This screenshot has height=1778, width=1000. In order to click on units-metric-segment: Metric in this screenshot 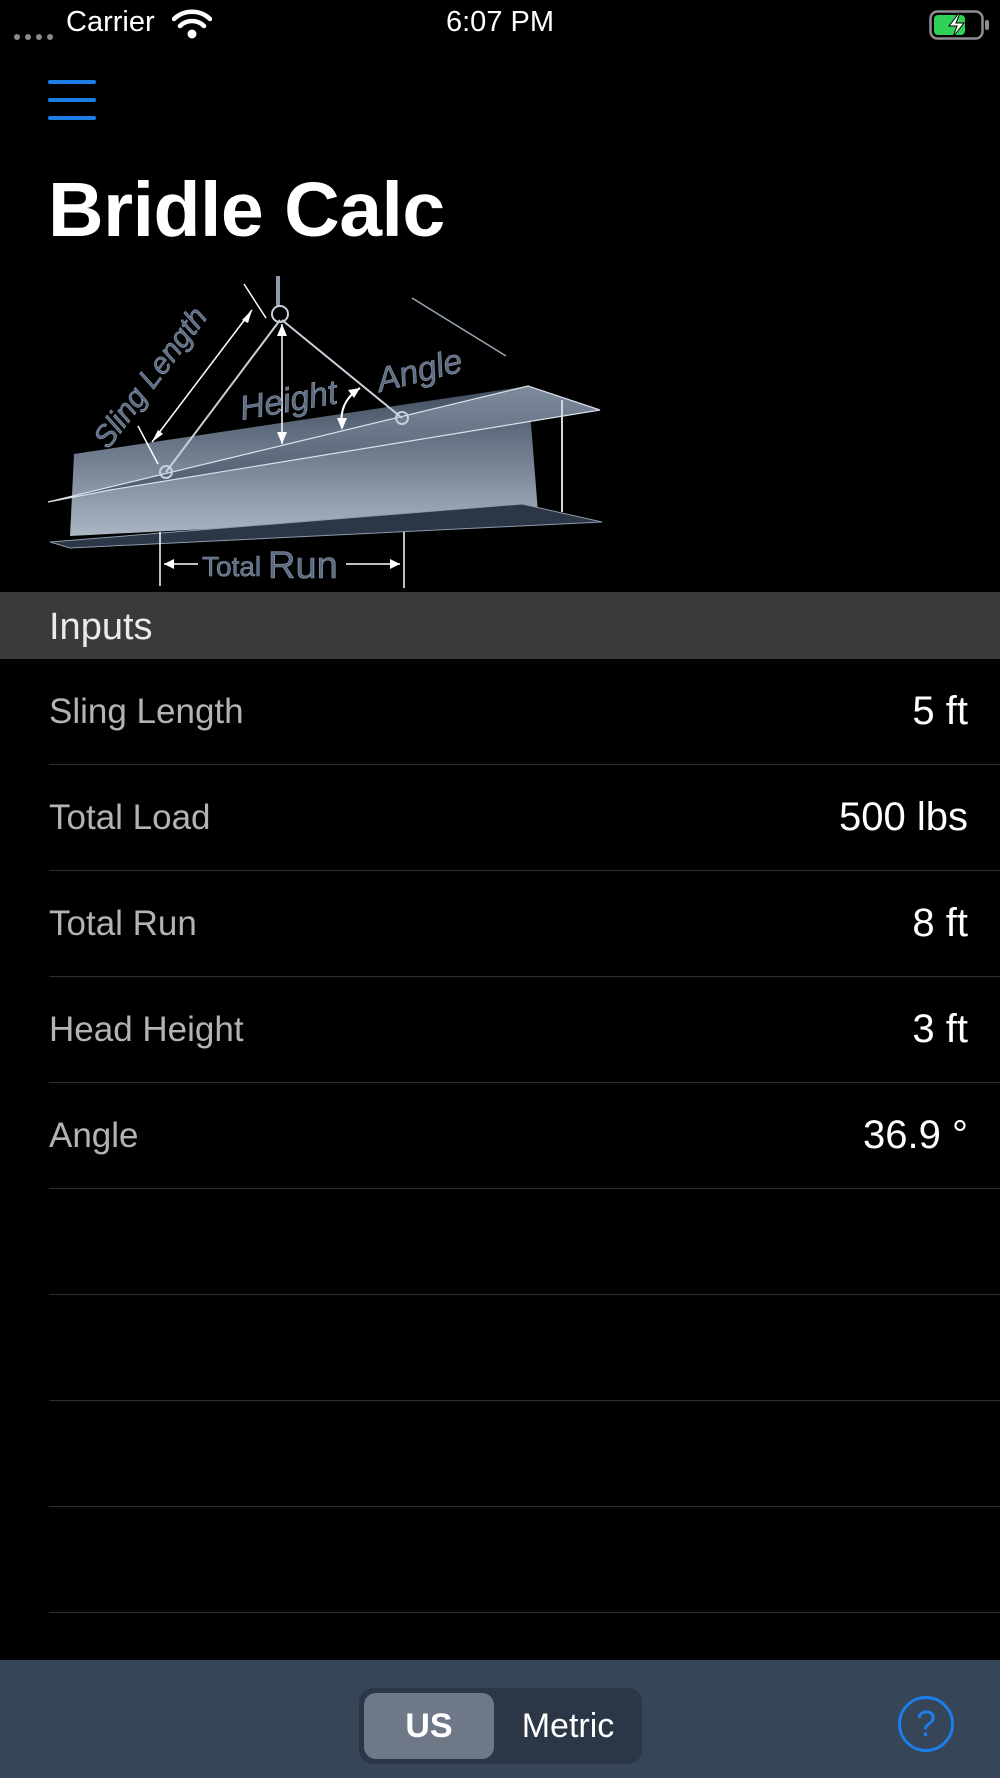, I will do `click(568, 1726)`.